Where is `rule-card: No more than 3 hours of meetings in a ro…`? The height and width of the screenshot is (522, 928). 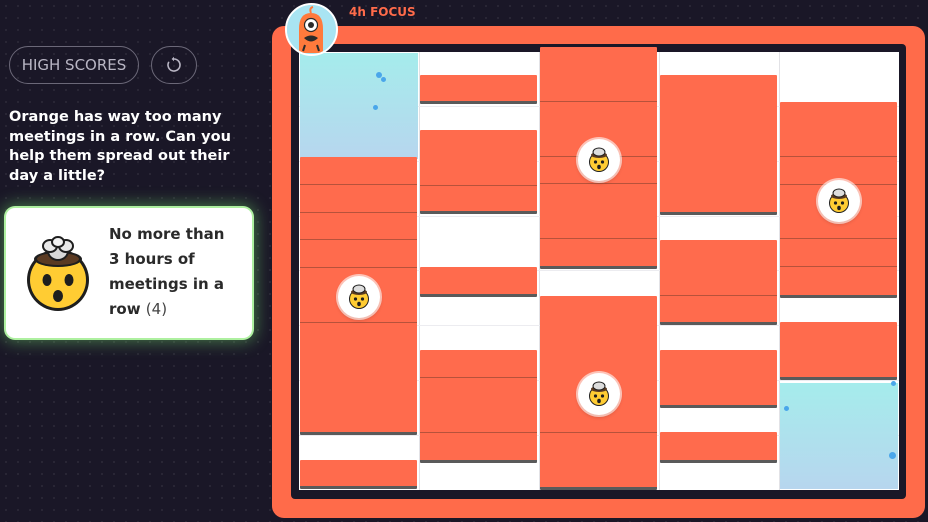
rule-card: No more than 3 hours of meetings in a ro… is located at coordinates (129, 273).